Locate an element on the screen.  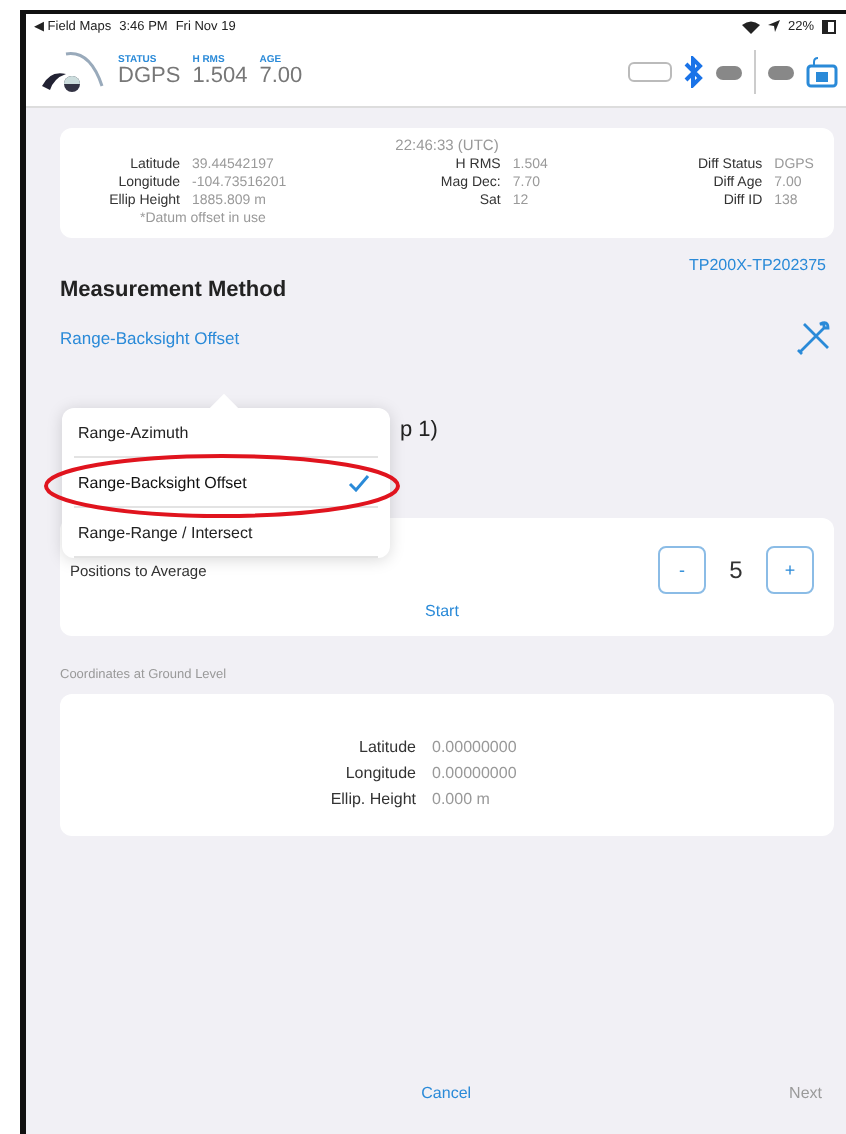
cancel-button: Cancel is located at coordinates (446, 1093).